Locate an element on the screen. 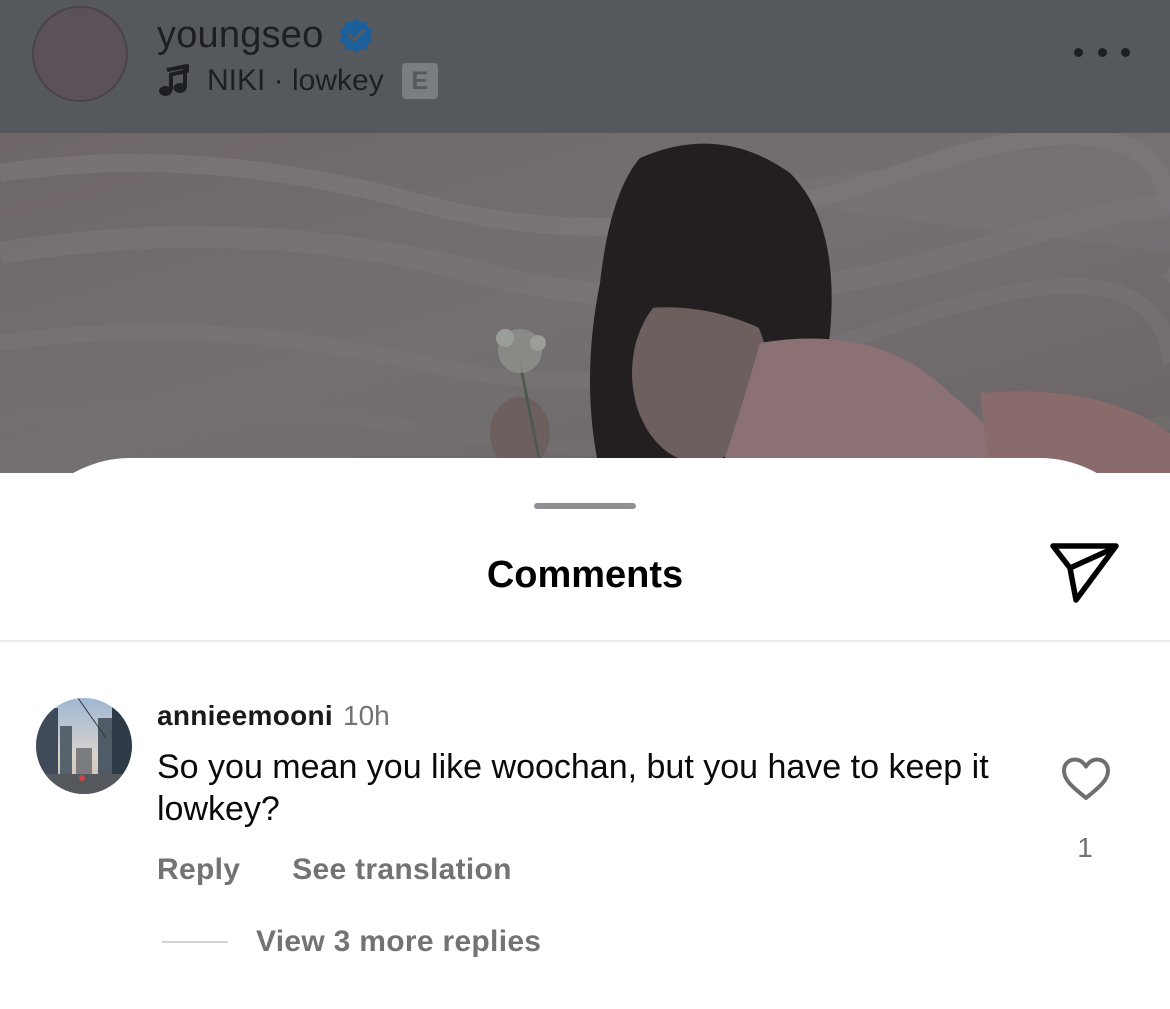 The width and height of the screenshot is (1170, 1009). replies-divider-line is located at coordinates (195, 942).